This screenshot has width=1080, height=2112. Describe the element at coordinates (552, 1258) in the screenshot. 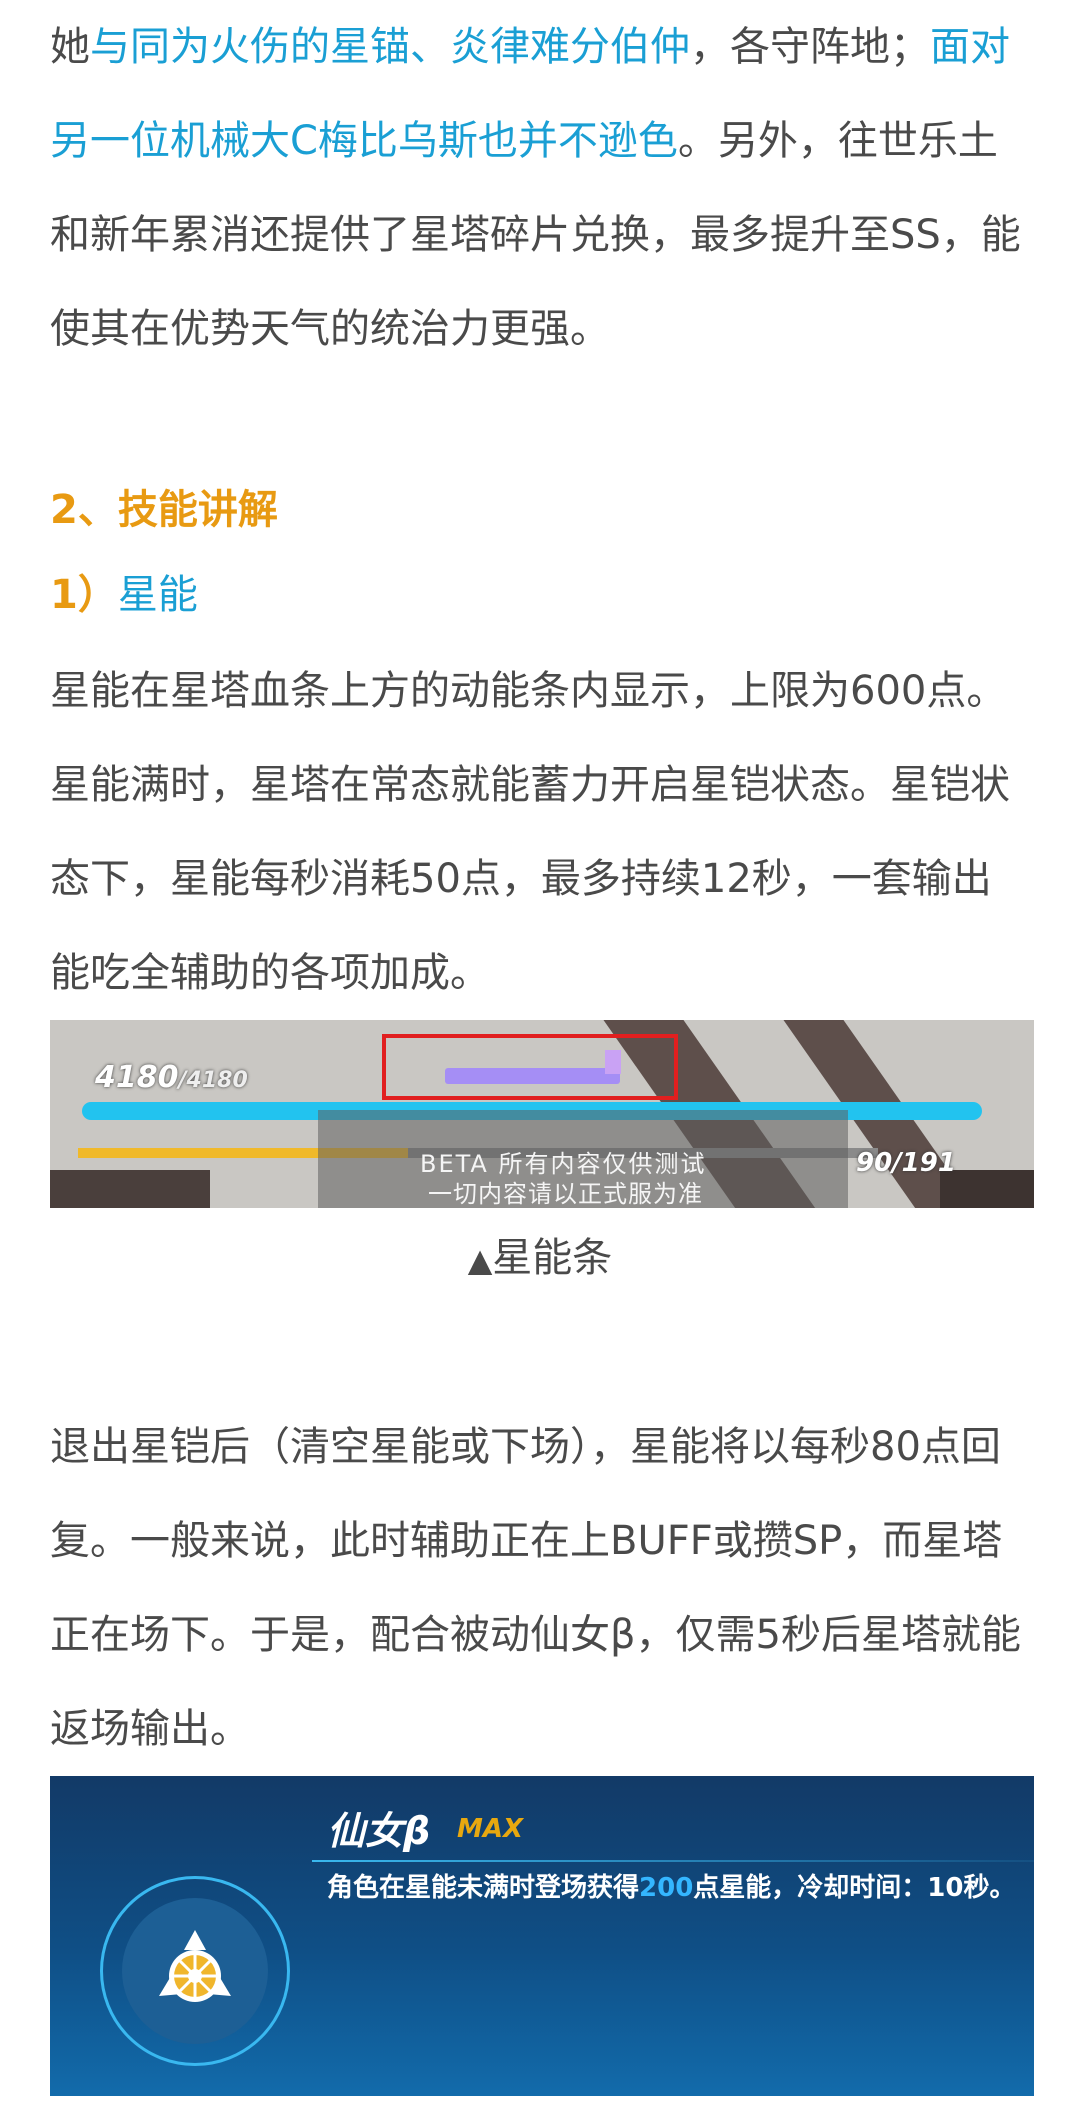

I see `caption-text: 星能条` at that location.